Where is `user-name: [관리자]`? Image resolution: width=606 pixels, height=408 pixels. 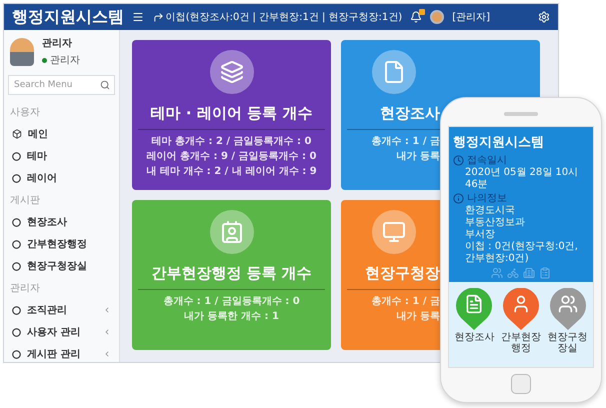 user-name: [관리자] is located at coordinates (471, 17).